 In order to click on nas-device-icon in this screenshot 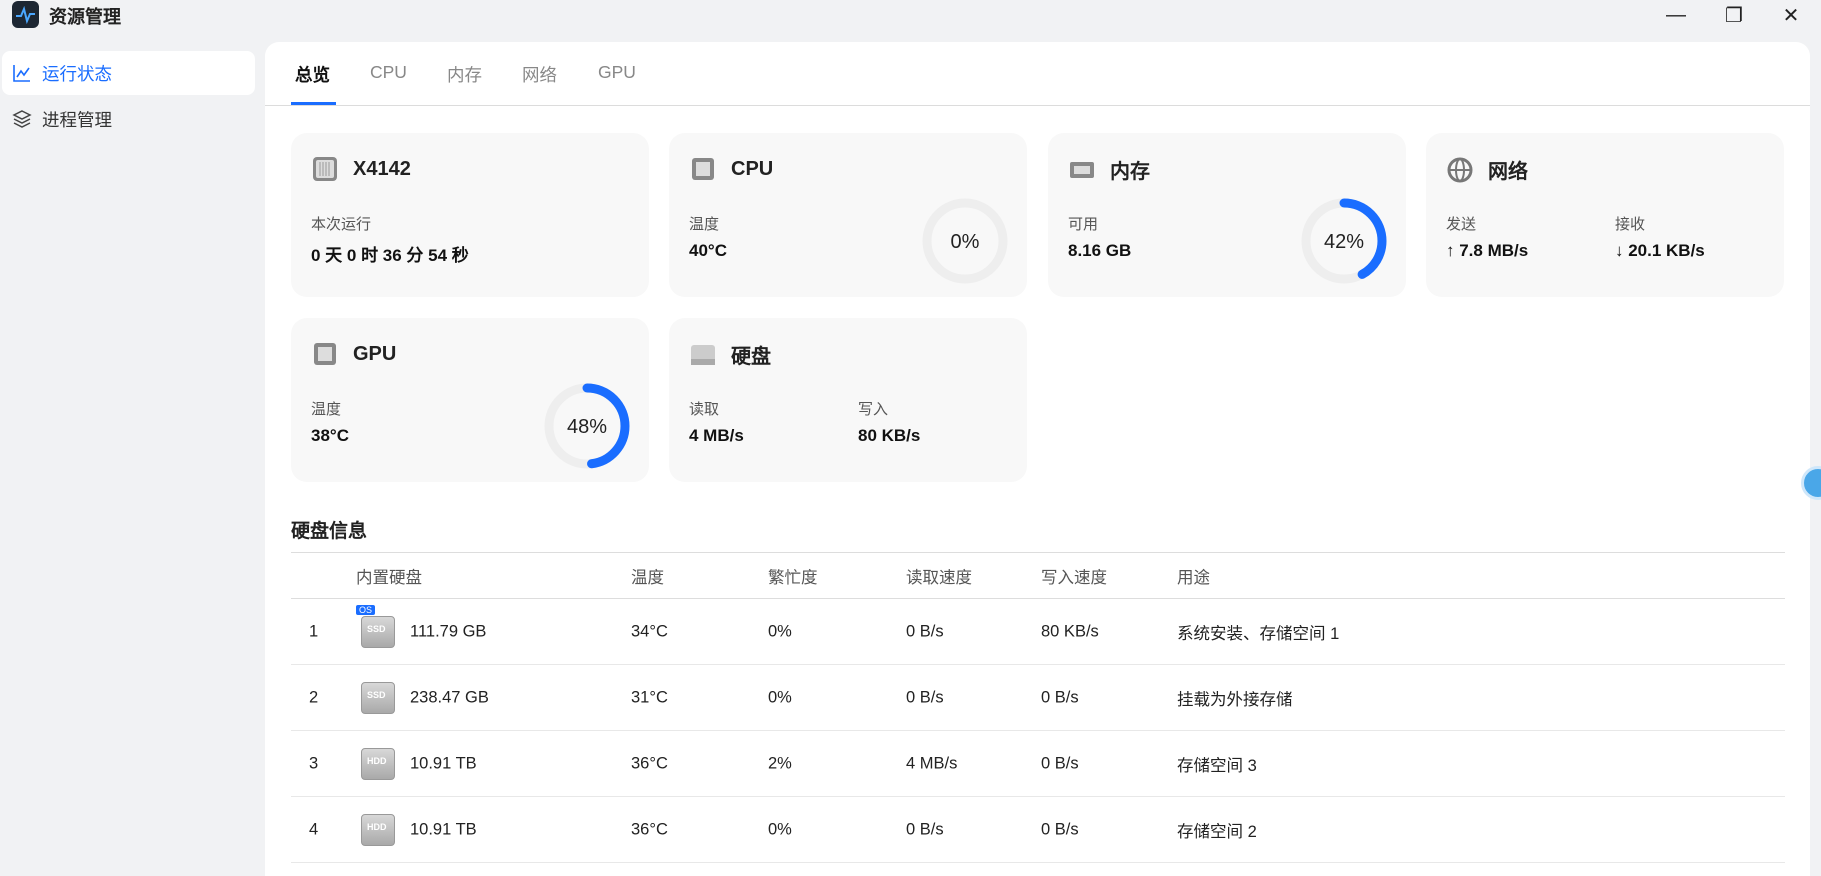, I will do `click(325, 169)`.